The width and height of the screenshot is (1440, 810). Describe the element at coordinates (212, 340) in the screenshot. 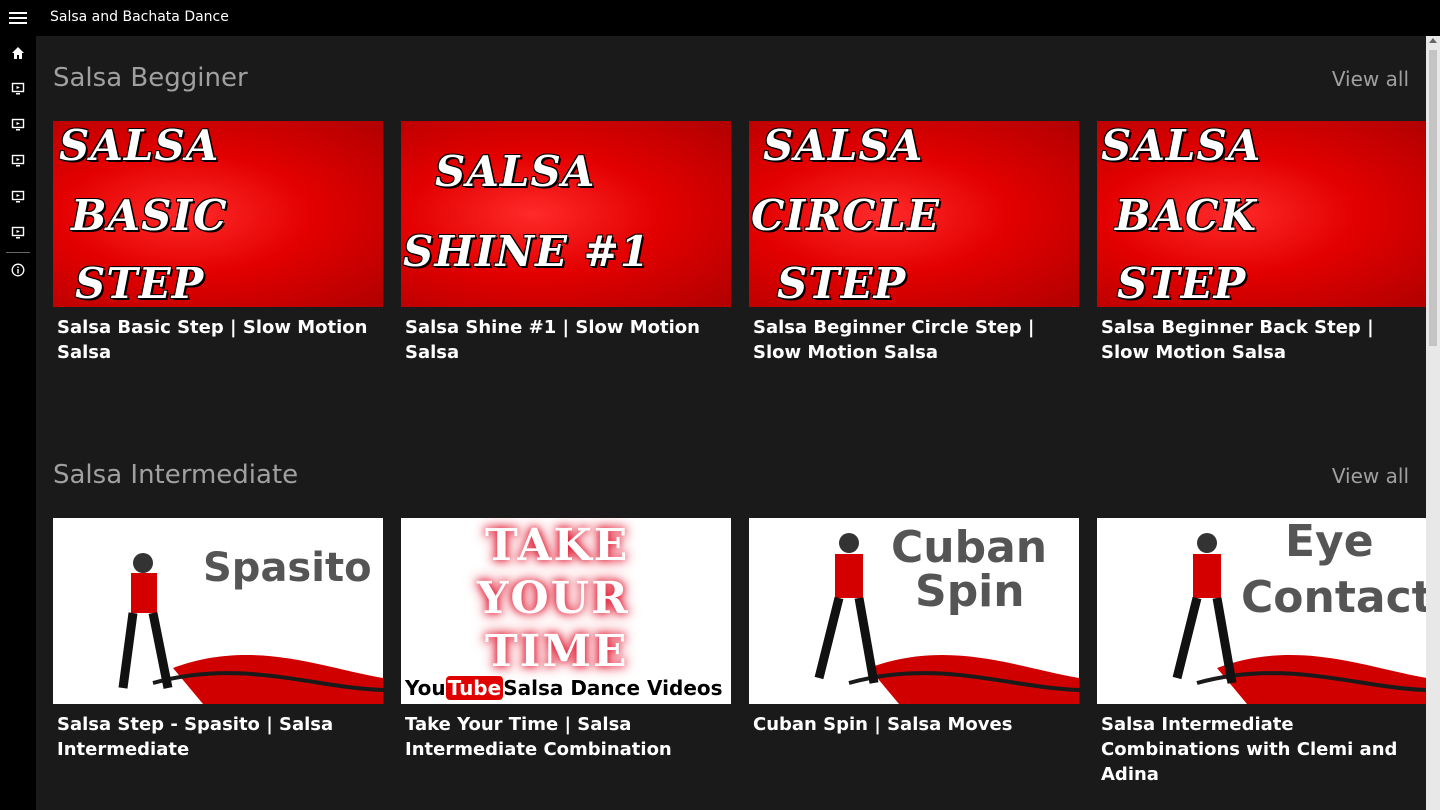

I see `video-caption: Salsa Basic Step | Slow Motion Salsa` at that location.